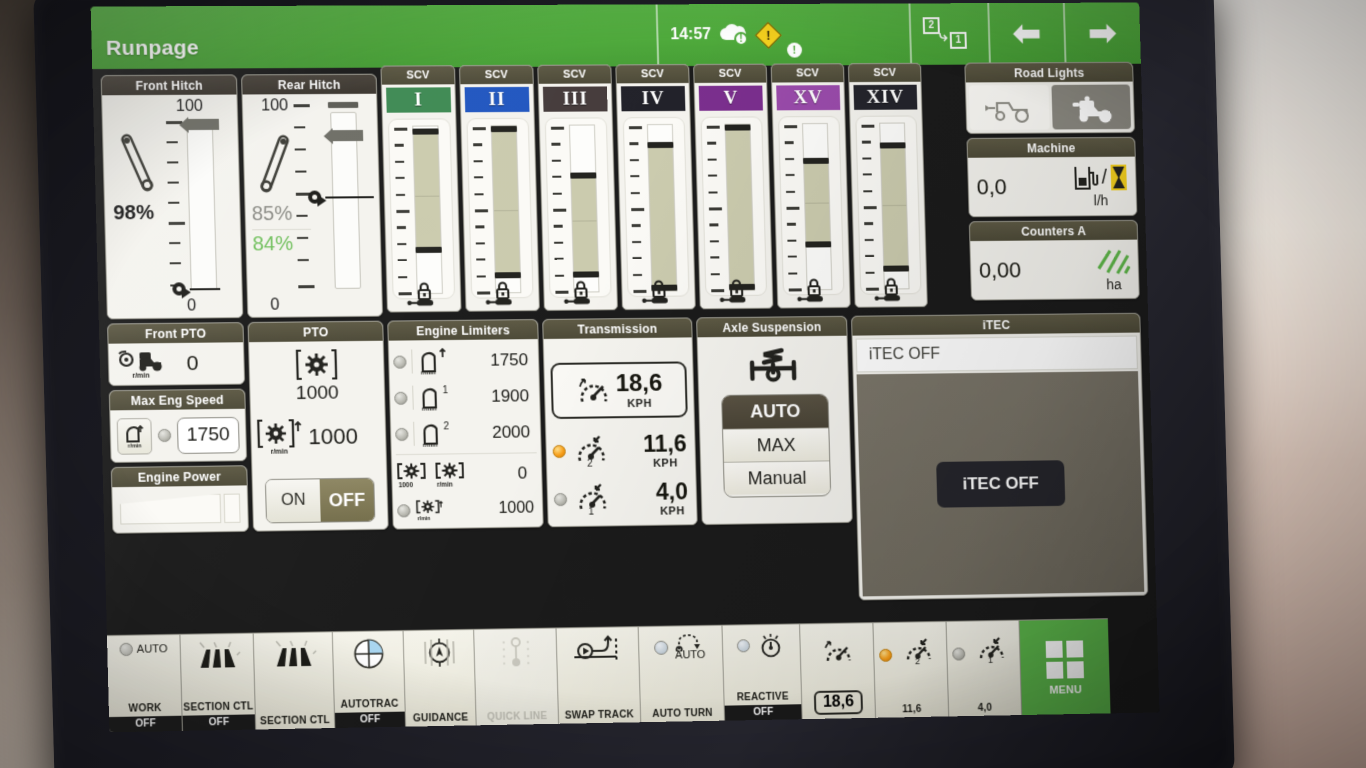 The image size is (1366, 768). I want to click on front-hitch-body: 100 0 98%, so click(172, 206).